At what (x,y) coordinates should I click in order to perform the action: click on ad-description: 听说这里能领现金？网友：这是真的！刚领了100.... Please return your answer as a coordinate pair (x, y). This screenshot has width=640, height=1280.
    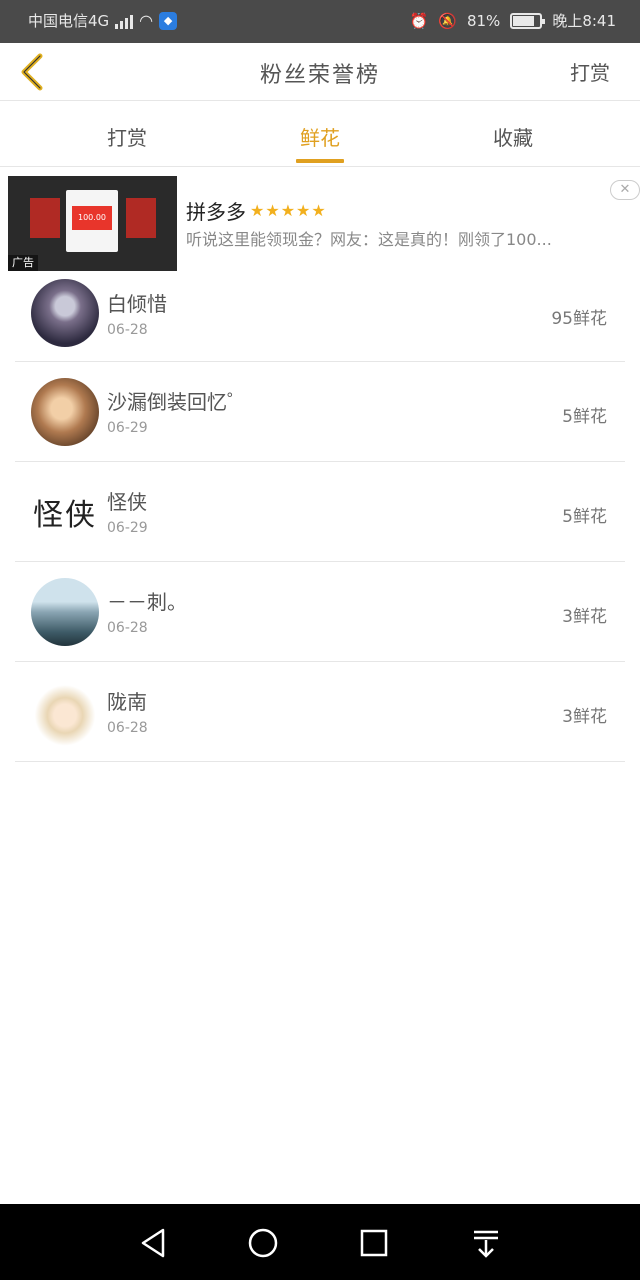
    Looking at the image, I should click on (369, 239).